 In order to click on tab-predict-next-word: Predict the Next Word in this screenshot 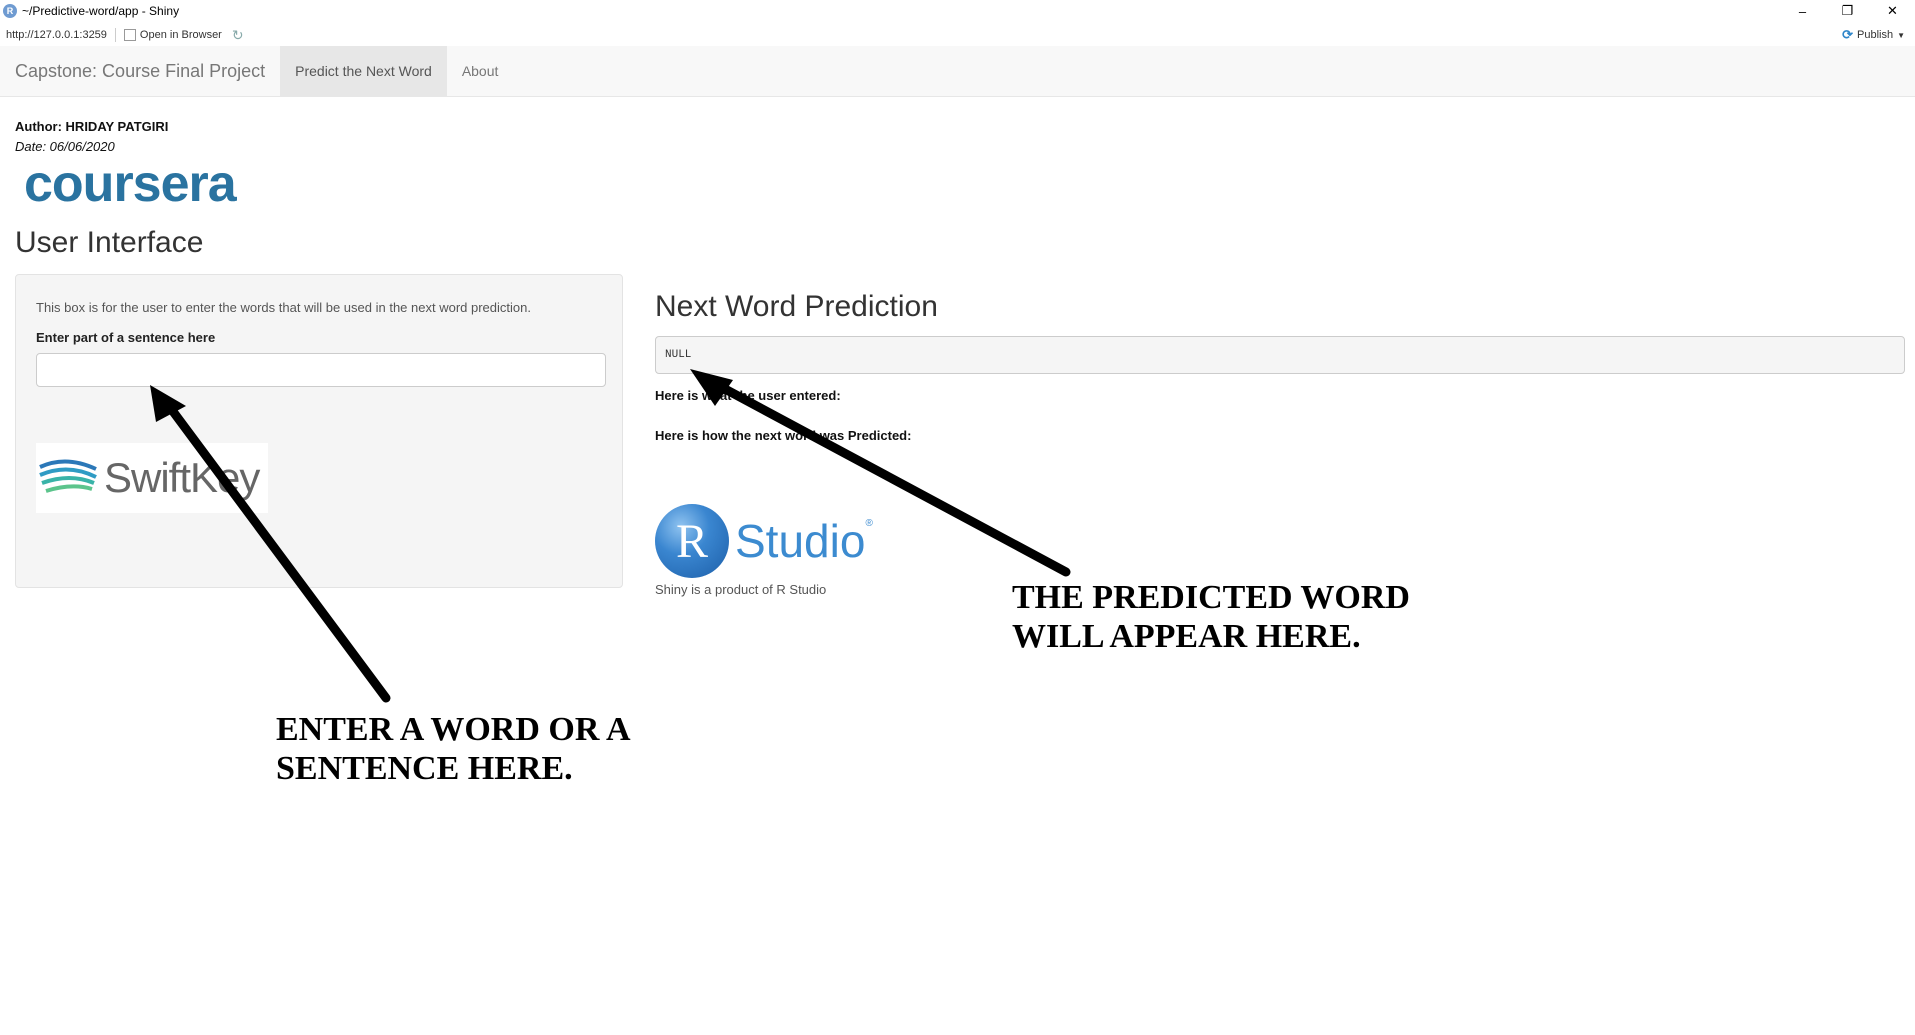, I will do `click(363, 71)`.